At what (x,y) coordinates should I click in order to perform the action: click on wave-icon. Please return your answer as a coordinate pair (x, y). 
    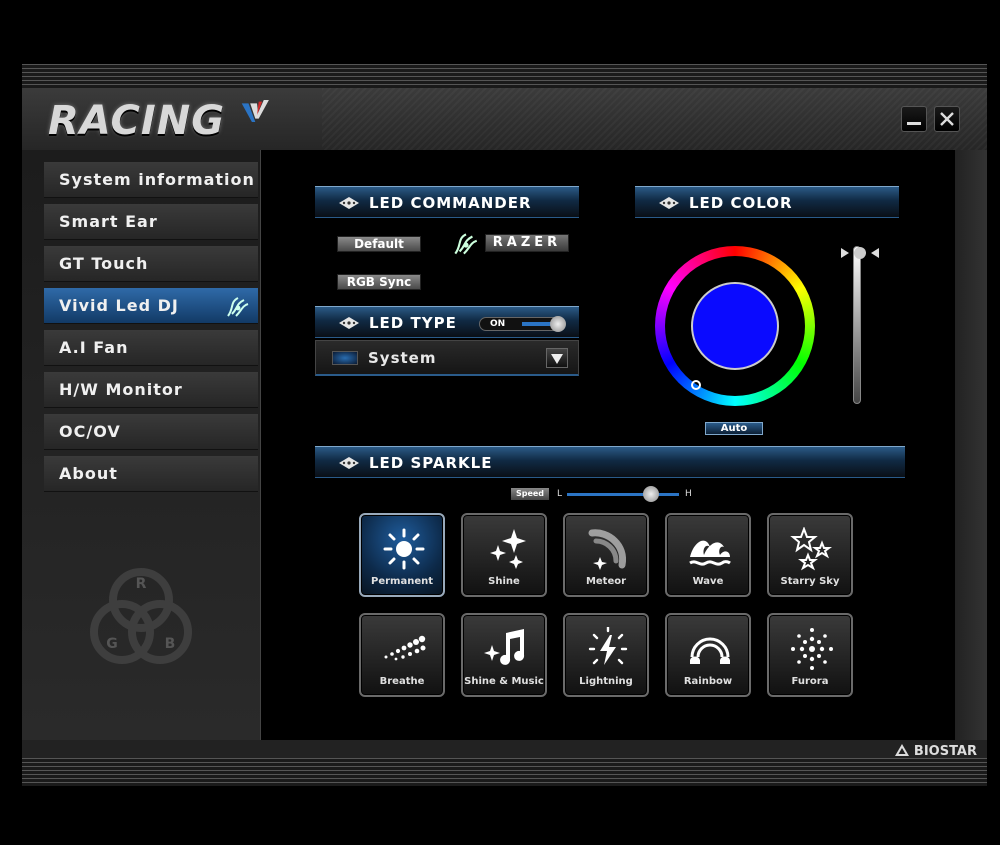
    Looking at the image, I should click on (710, 553).